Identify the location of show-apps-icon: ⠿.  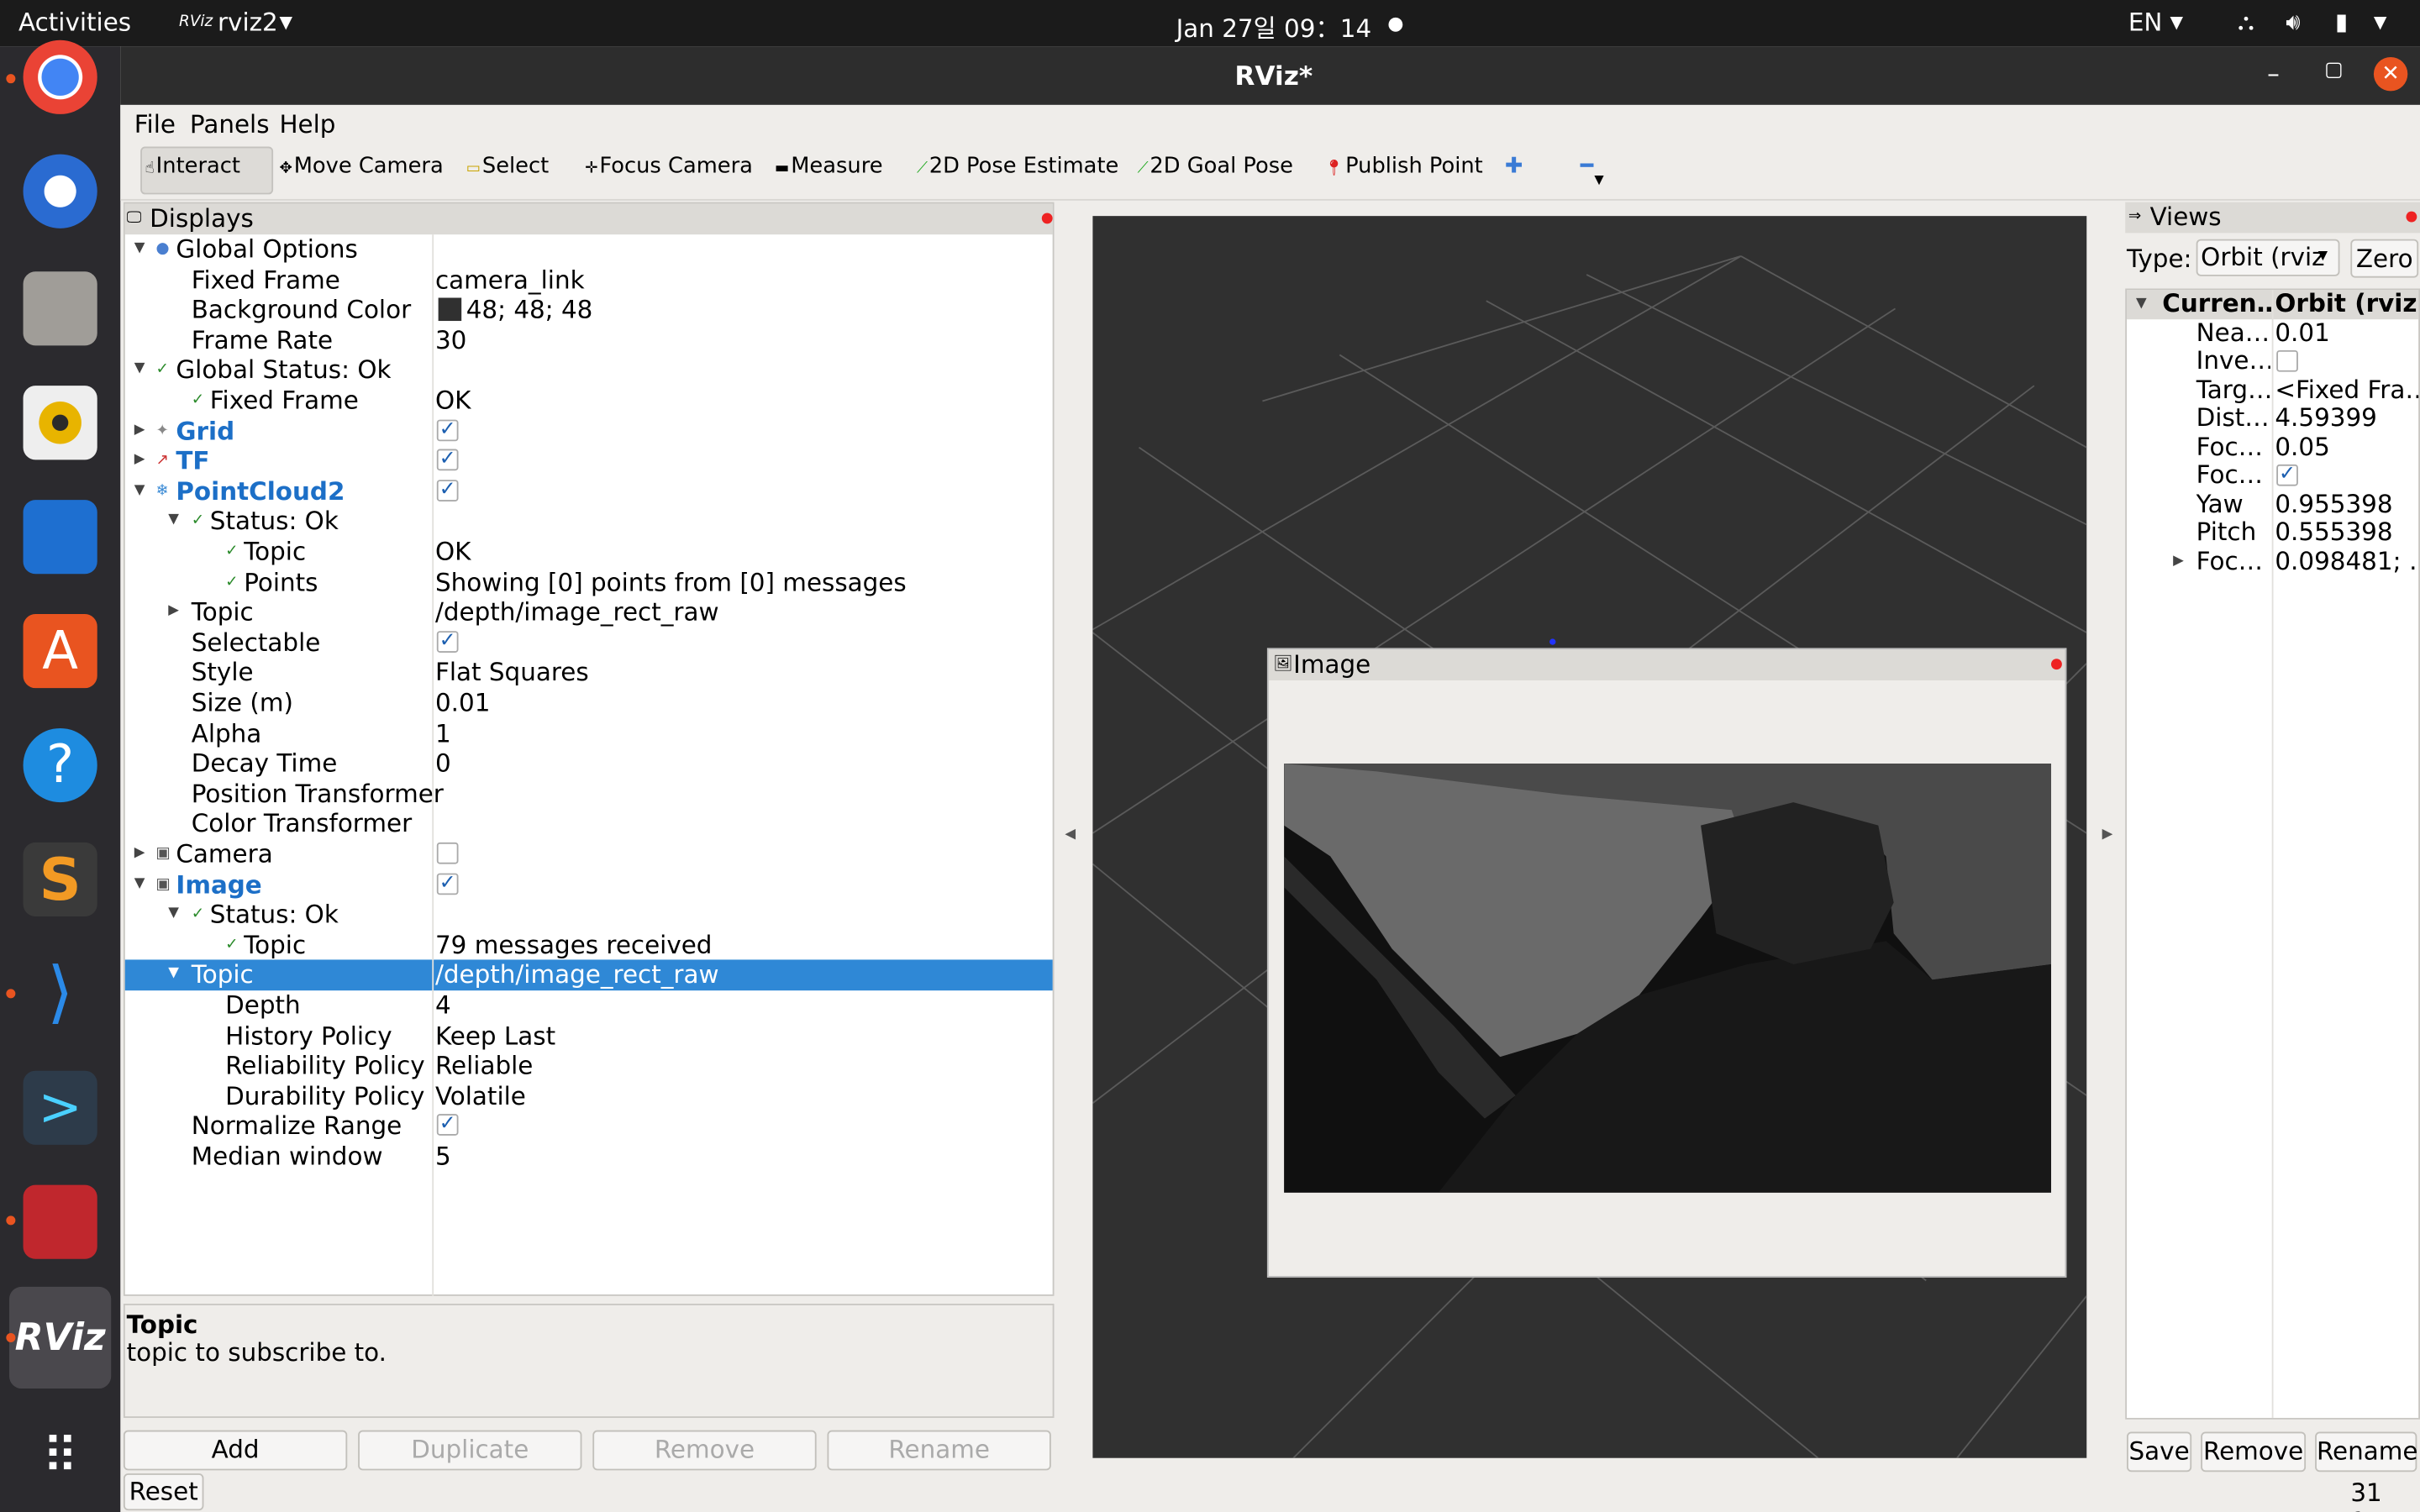
(60, 1457).